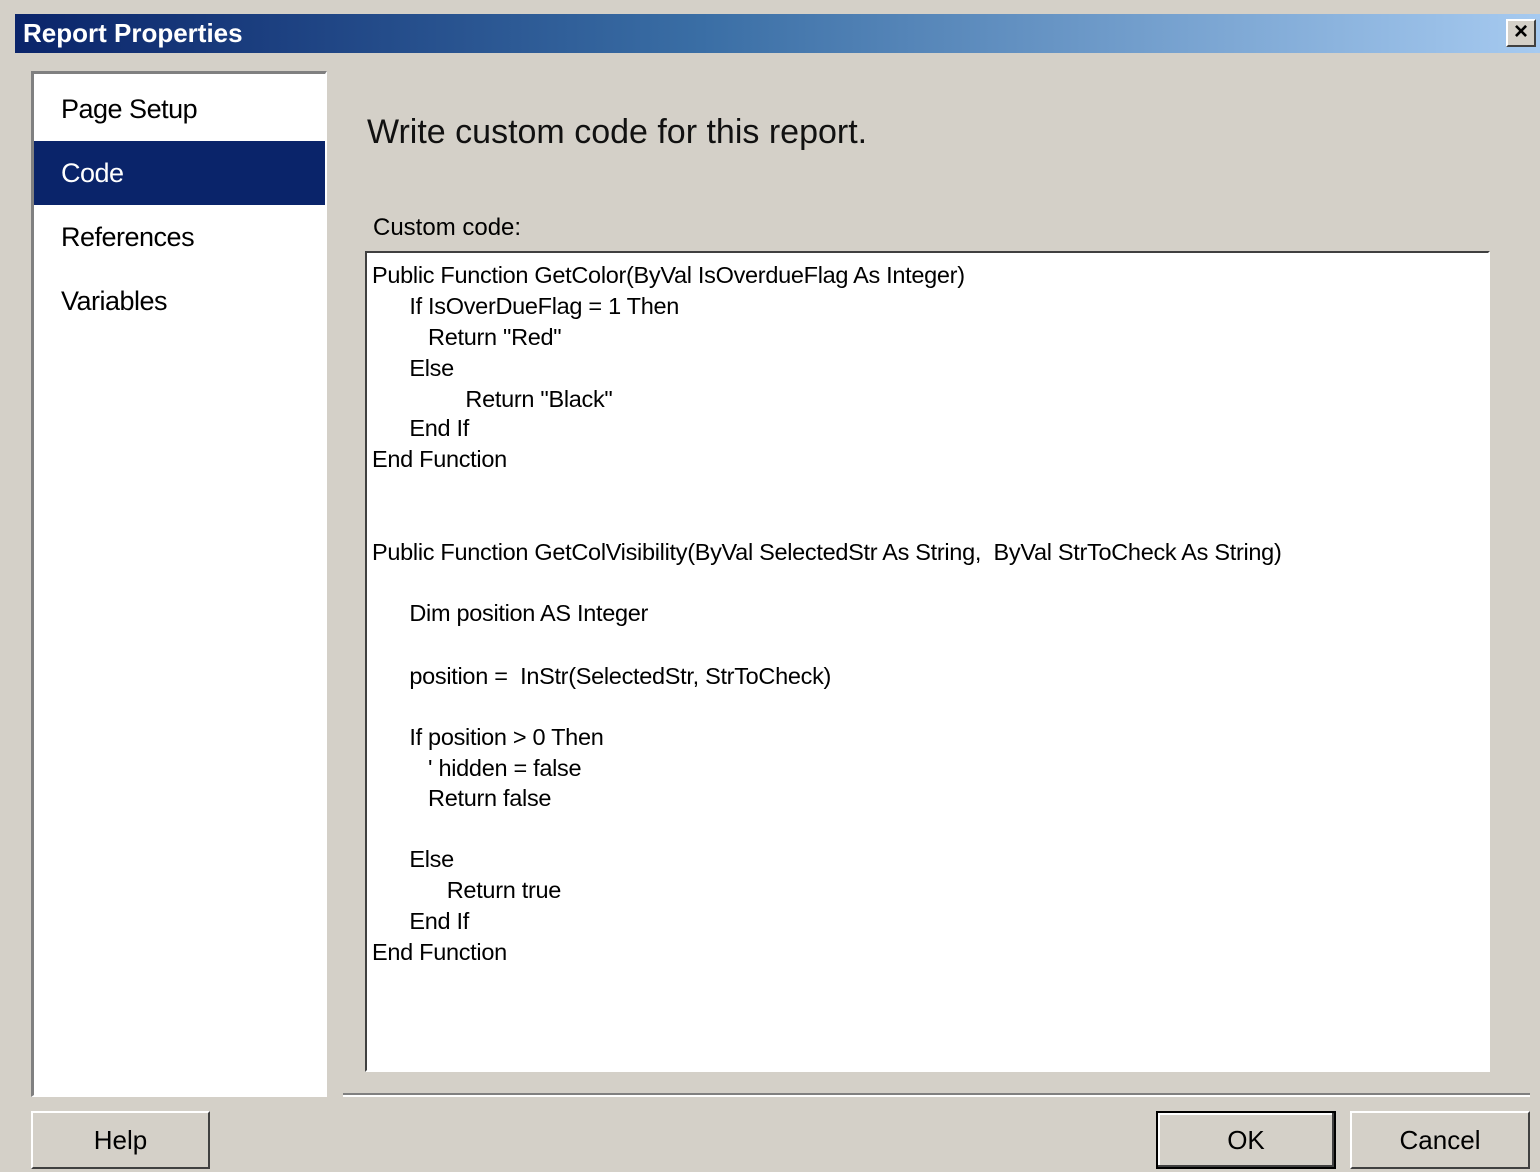  What do you see at coordinates (936, 1095) in the screenshot?
I see `footer-separator` at bounding box center [936, 1095].